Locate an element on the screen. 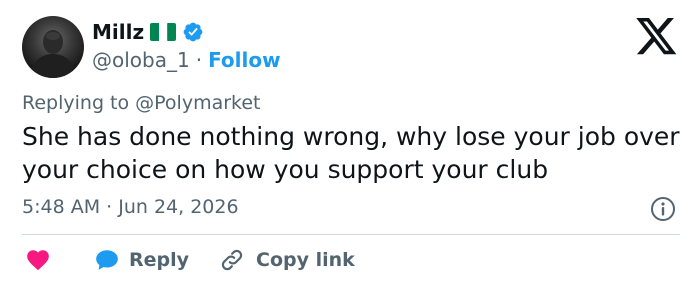 The height and width of the screenshot is (287, 700). copy-link-label: Copy link is located at coordinates (305, 260).